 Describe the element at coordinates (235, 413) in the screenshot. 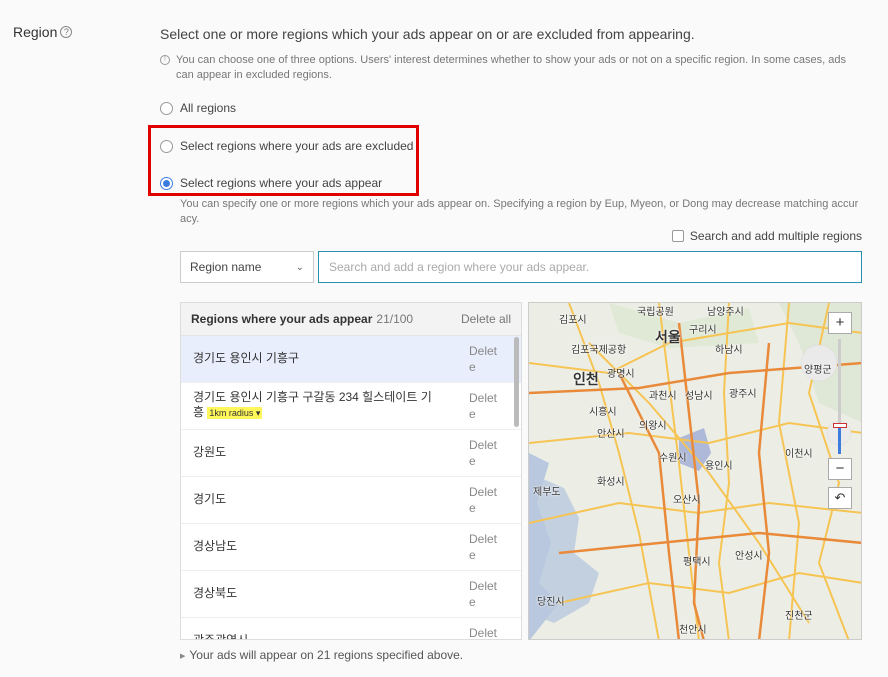

I see `radius-dropdown: 1km radius ▾` at that location.